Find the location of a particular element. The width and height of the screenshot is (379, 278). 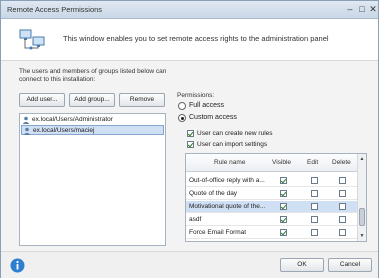

table-header: Rule name Visible Edit Delete is located at coordinates (272, 163).